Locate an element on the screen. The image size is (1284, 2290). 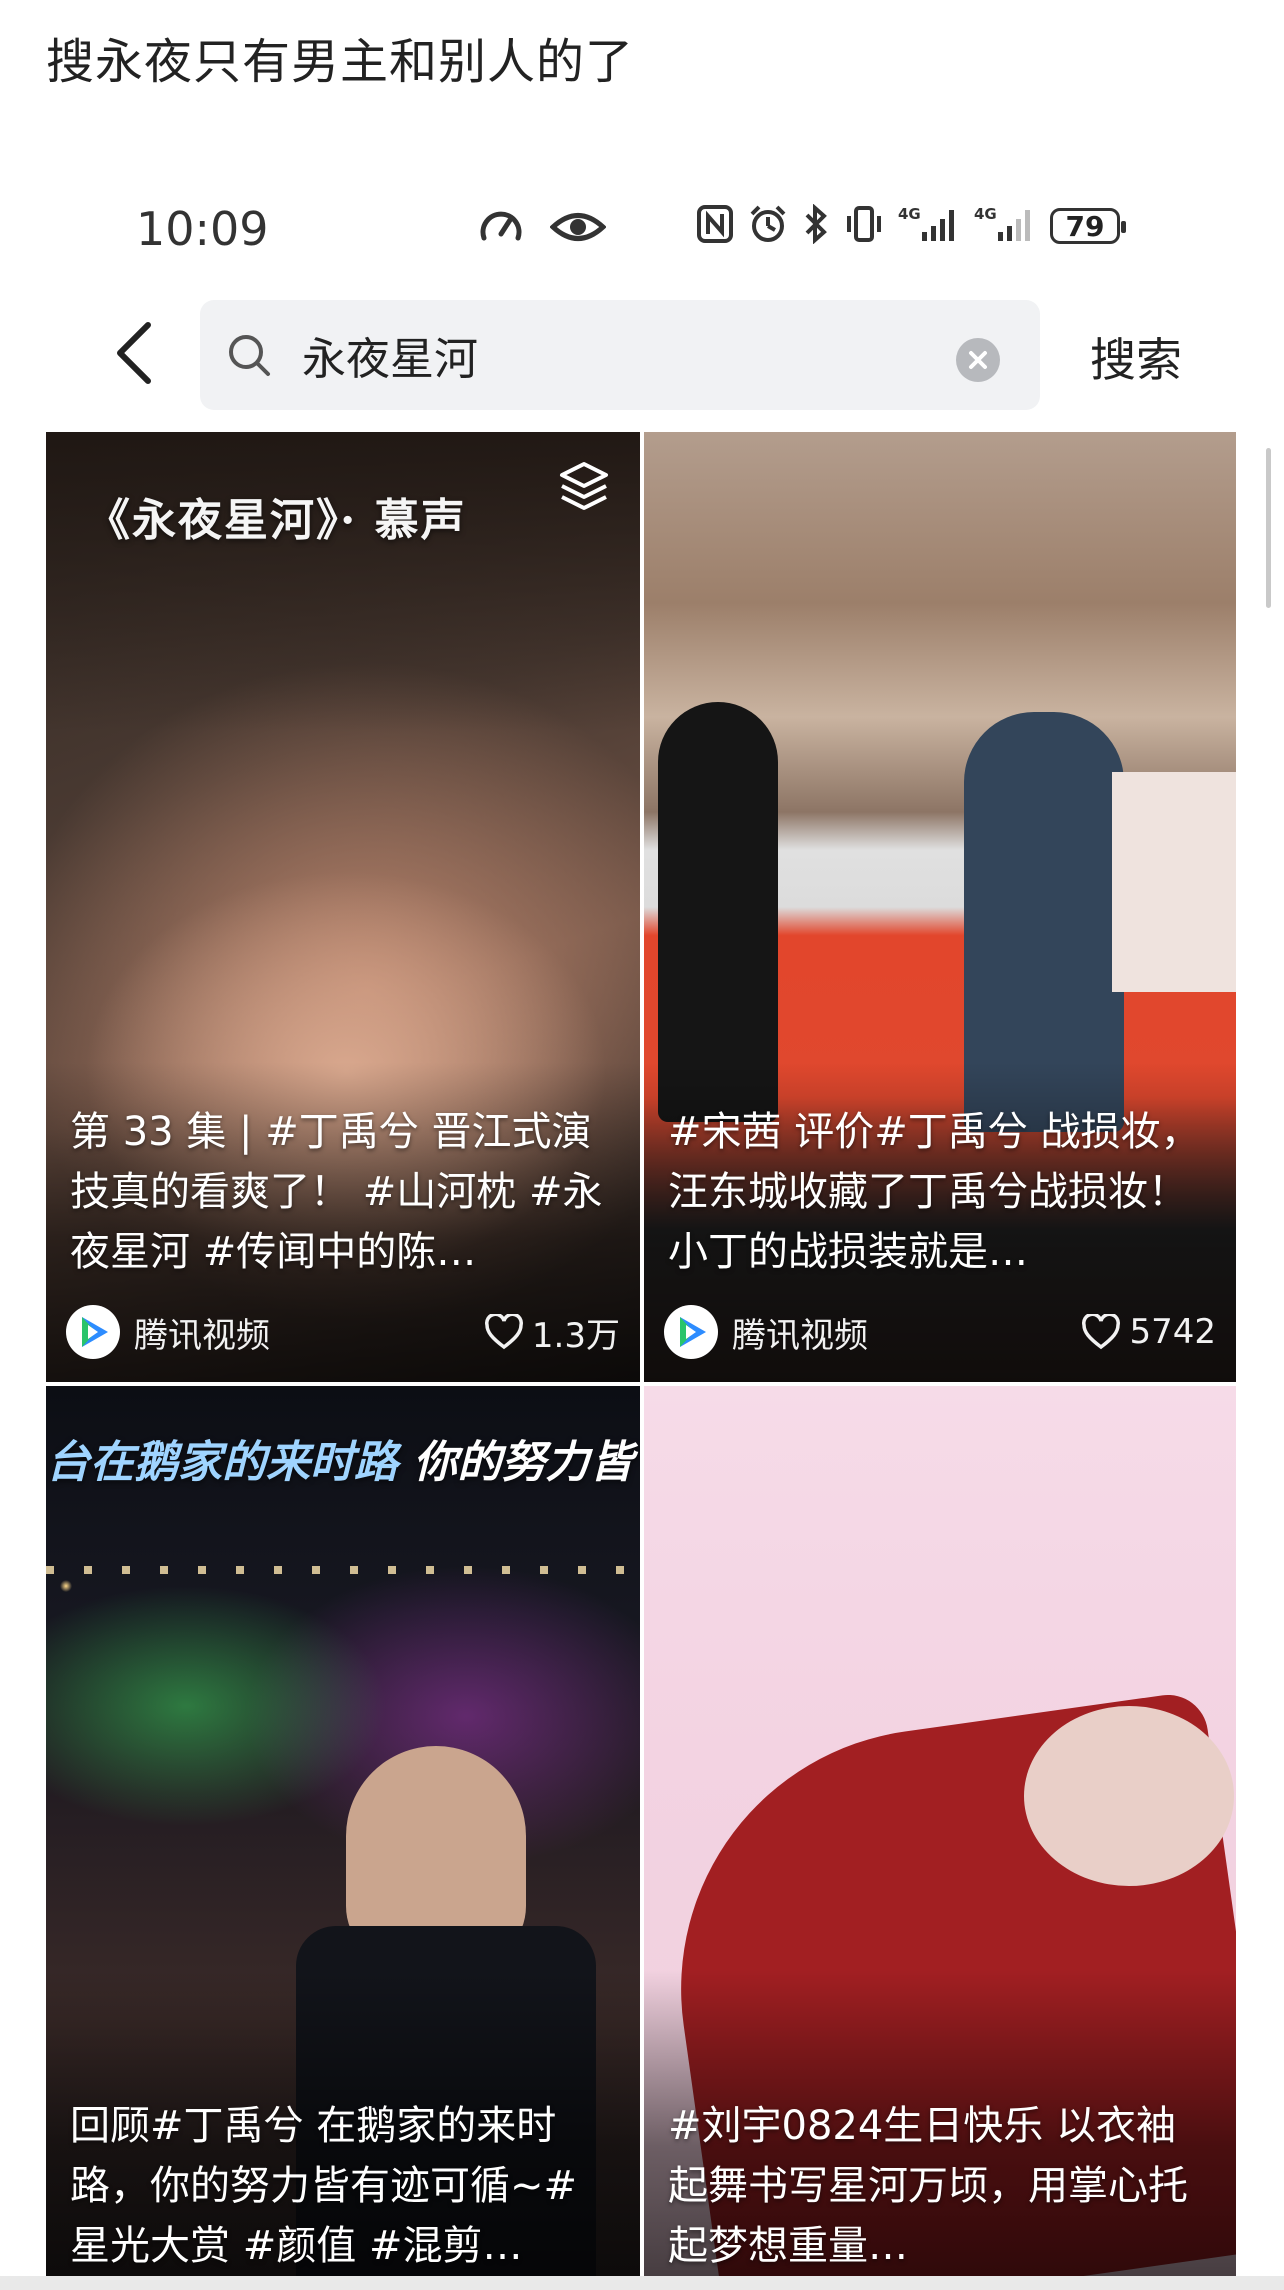
post-caption: 搜永夜只有男主和别人的了 is located at coordinates (340, 62).